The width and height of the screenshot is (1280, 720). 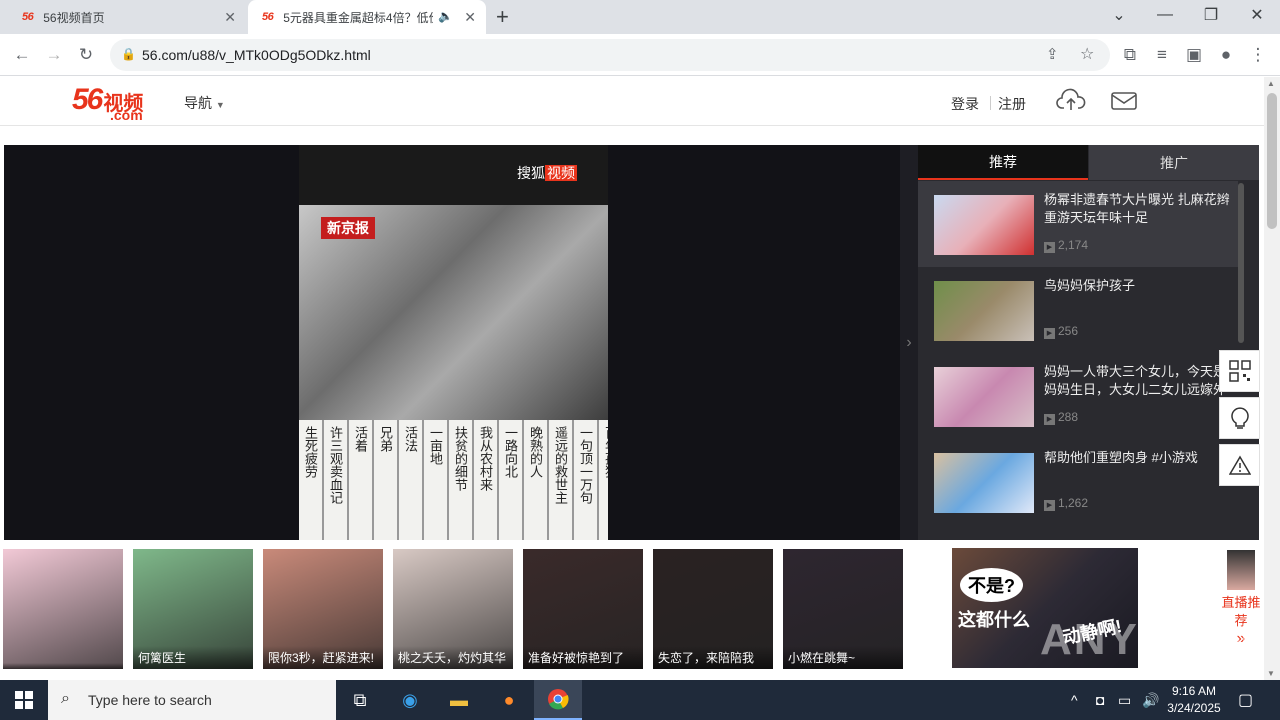 I want to click on video-title: 杨幂非遗春节大片曝光 扎麻花辫重游天坛年味十足, so click(x=1139, y=209).